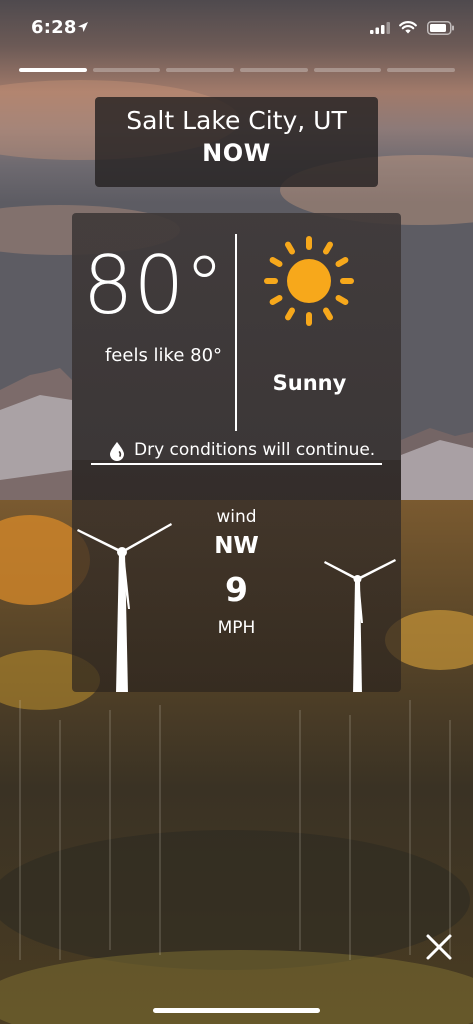 This screenshot has width=473, height=1024. What do you see at coordinates (236, 517) in the screenshot?
I see `wind-label: wind` at bounding box center [236, 517].